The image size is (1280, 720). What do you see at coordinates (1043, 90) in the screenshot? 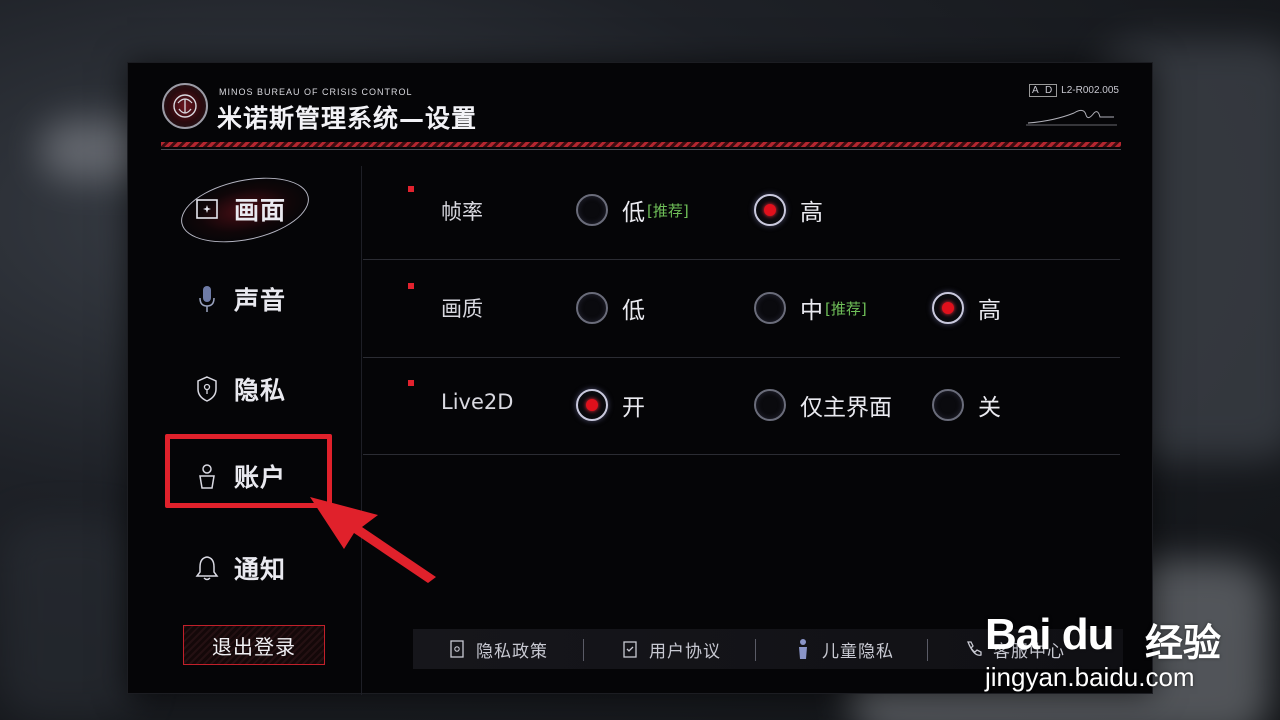
I see `code-badge: A D` at bounding box center [1043, 90].